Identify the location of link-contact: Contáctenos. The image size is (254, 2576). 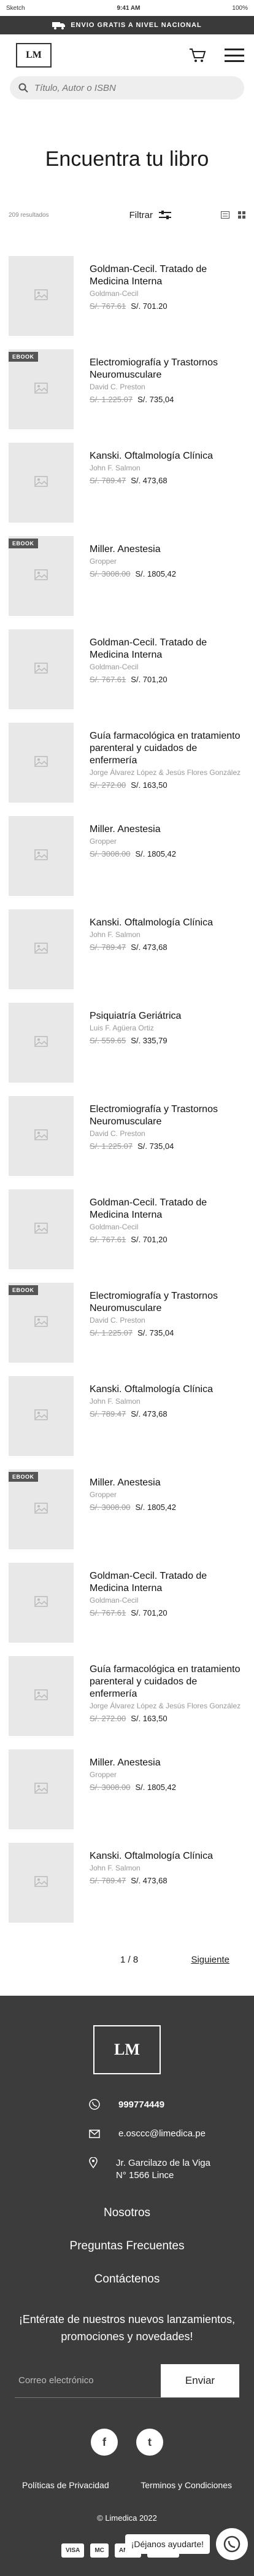
(127, 2279).